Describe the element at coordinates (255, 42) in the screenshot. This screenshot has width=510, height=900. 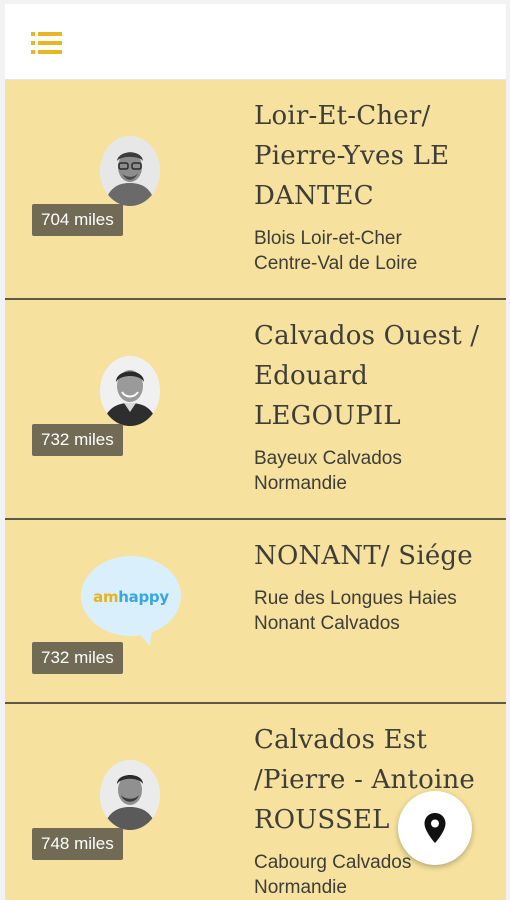
I see `top-app-bar` at that location.